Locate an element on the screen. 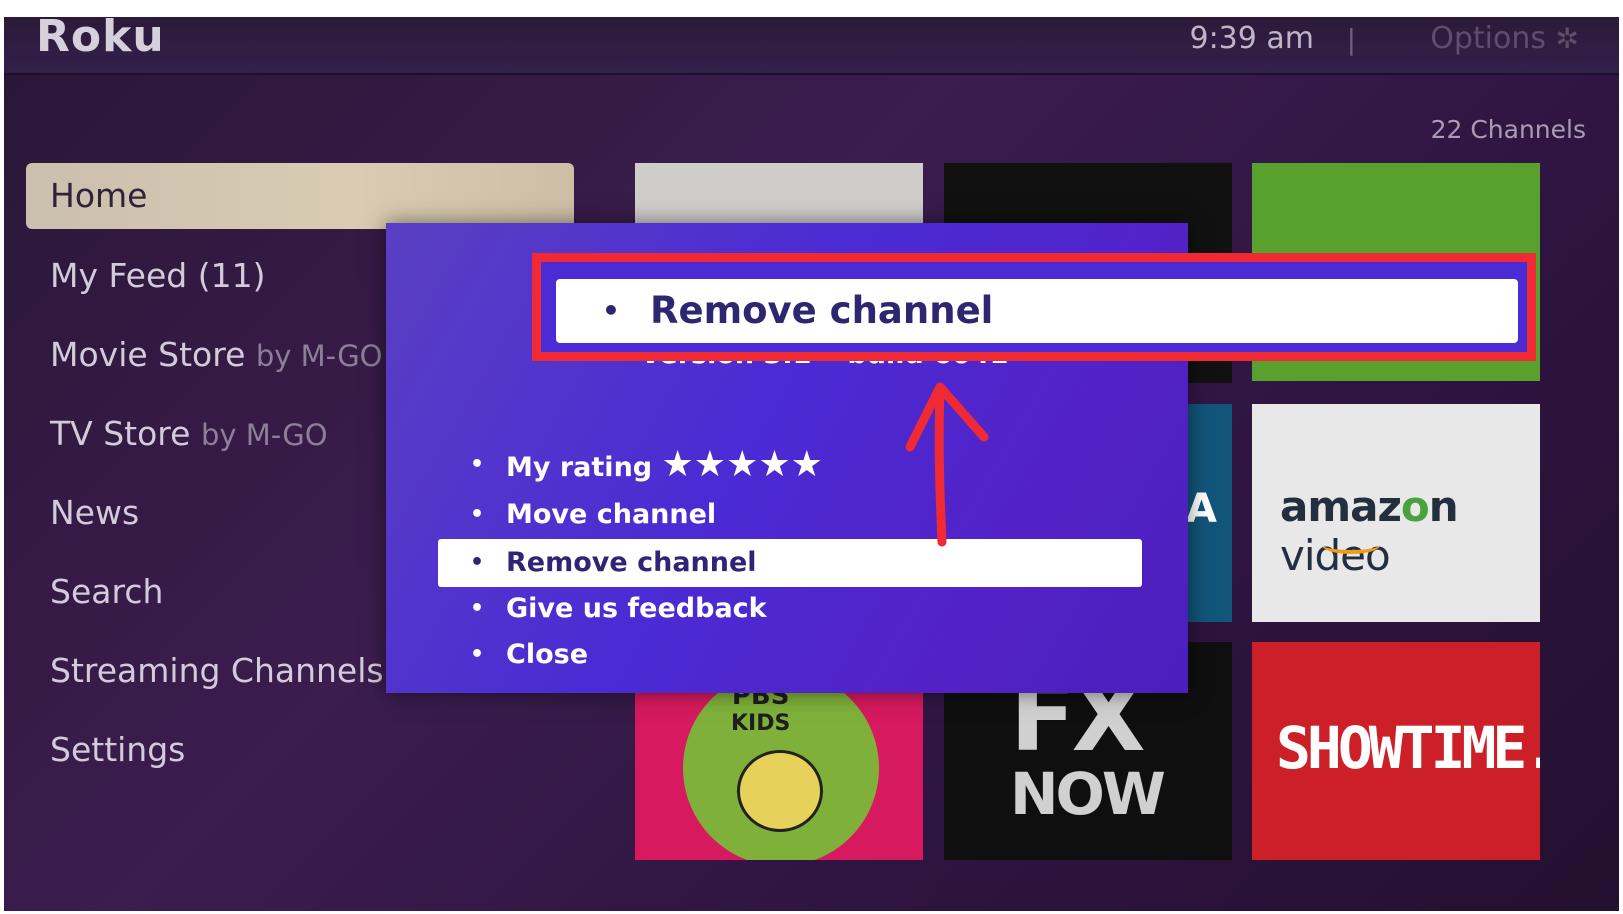  sidebar-item-label: Search is located at coordinates (107, 591).